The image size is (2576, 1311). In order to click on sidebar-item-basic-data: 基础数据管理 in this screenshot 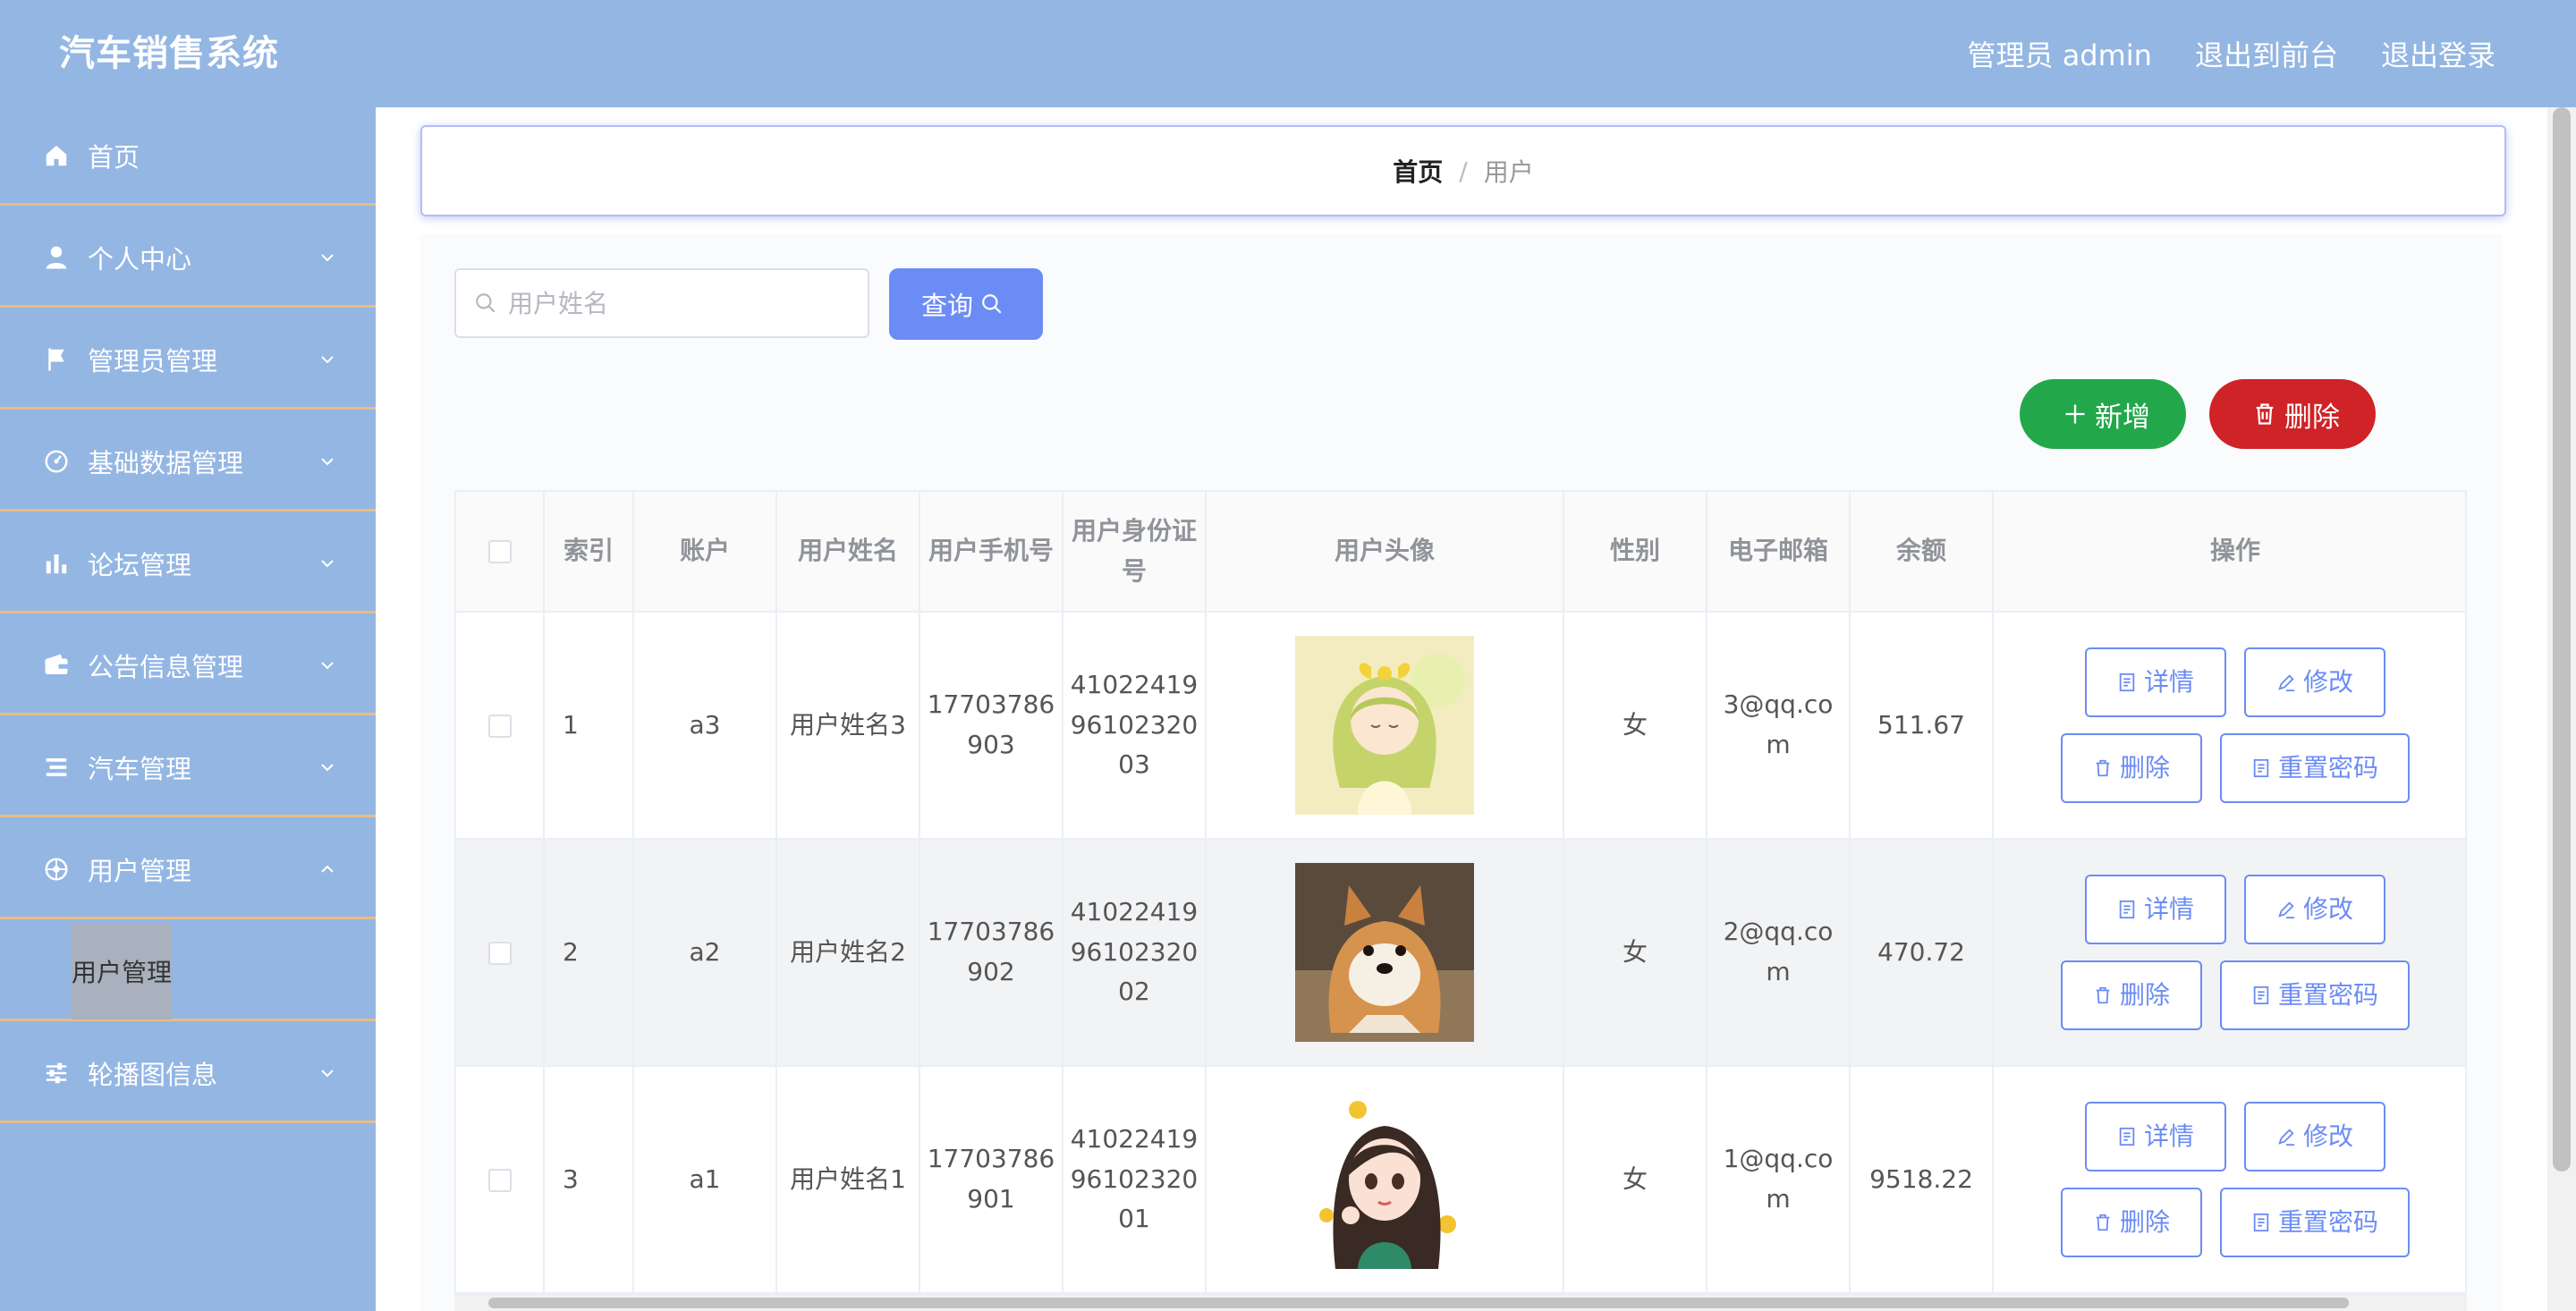, I will do `click(188, 463)`.